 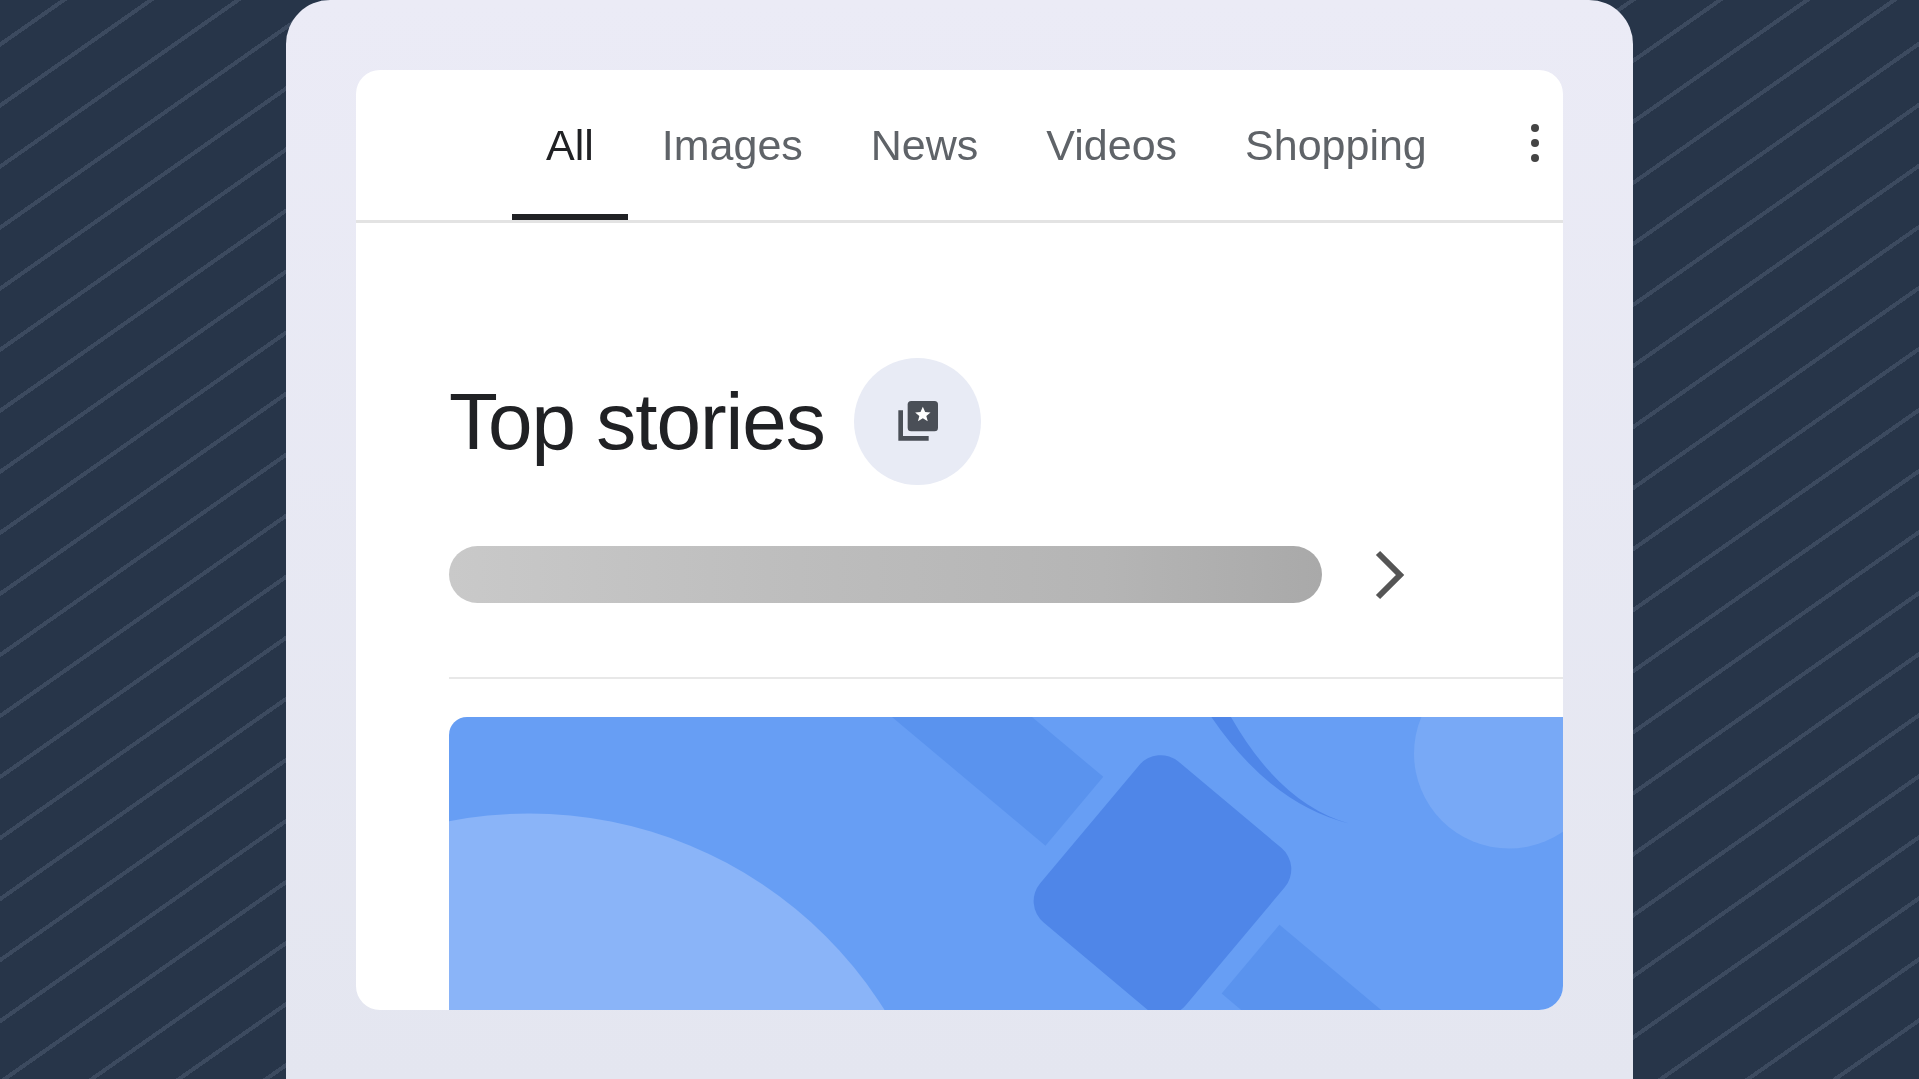 I want to click on search-tab: All, so click(x=570, y=145).